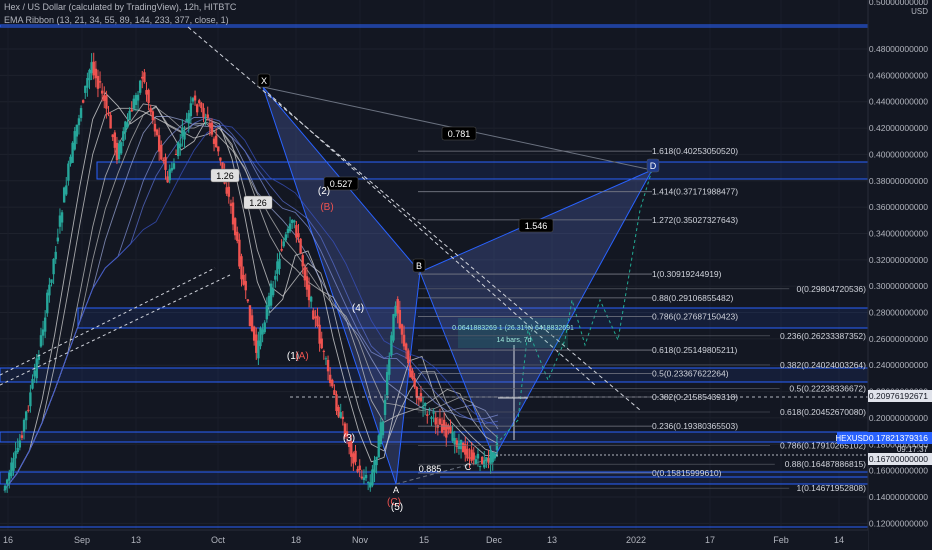  Describe the element at coordinates (898, 523) in the screenshot. I see `price-tick: 0.12000000000` at that location.